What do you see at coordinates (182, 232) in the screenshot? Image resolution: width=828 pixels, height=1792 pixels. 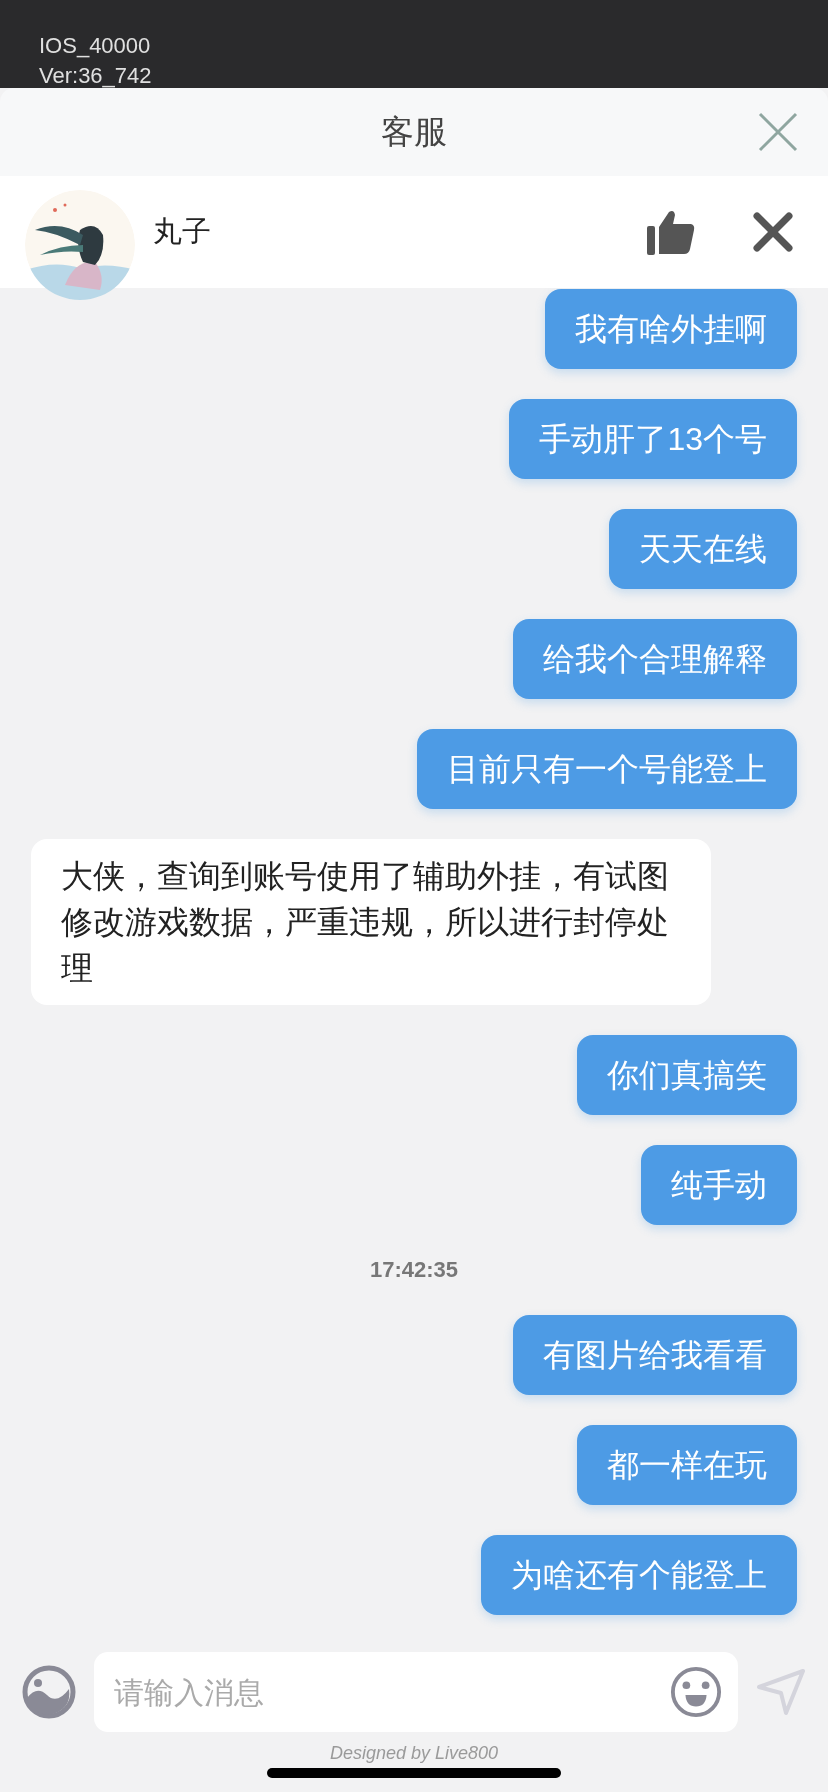 I see `agent-name: 丸子` at bounding box center [182, 232].